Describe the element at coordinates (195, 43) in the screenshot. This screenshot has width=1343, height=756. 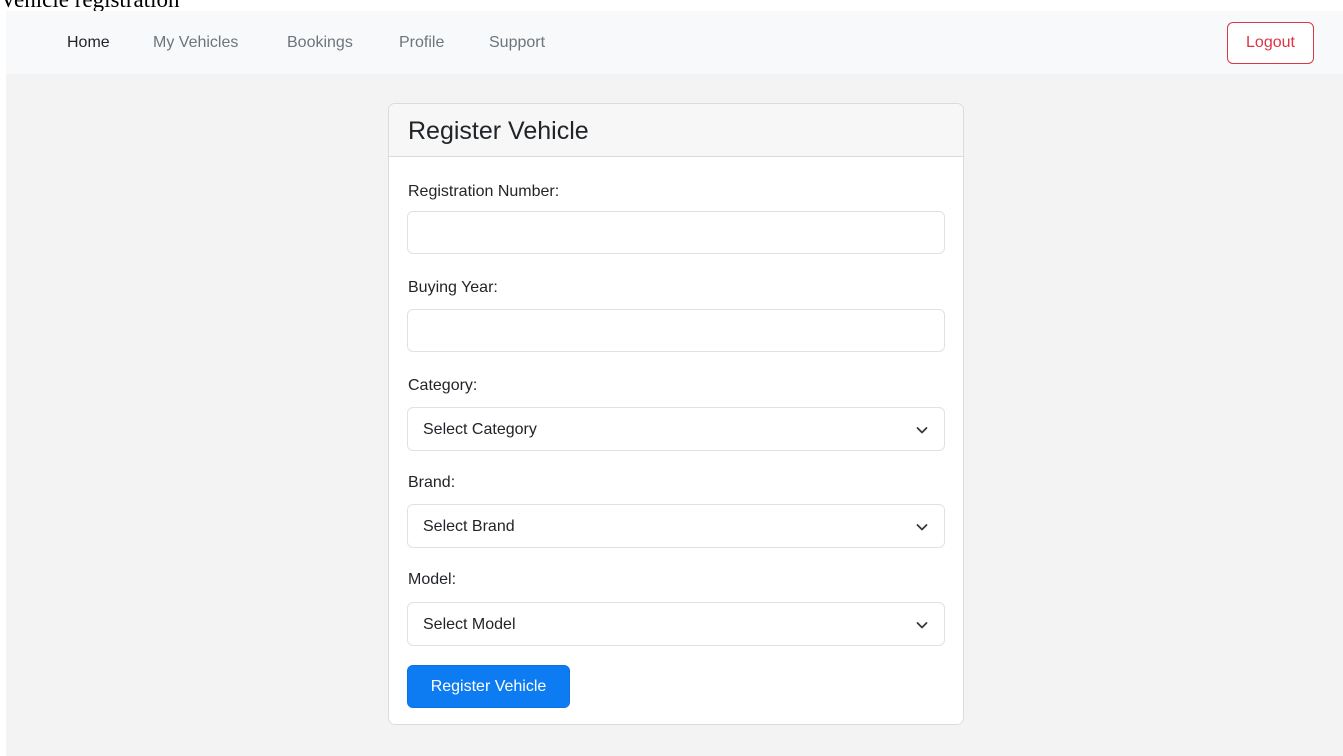
I see `nav-link-my-vehicles: My Vehicles` at that location.